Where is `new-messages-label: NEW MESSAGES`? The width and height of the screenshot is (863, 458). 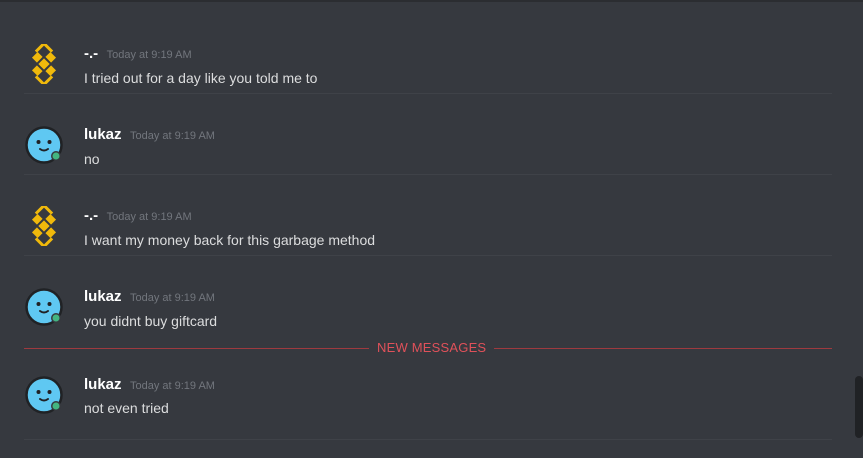 new-messages-label: NEW MESSAGES is located at coordinates (432, 348).